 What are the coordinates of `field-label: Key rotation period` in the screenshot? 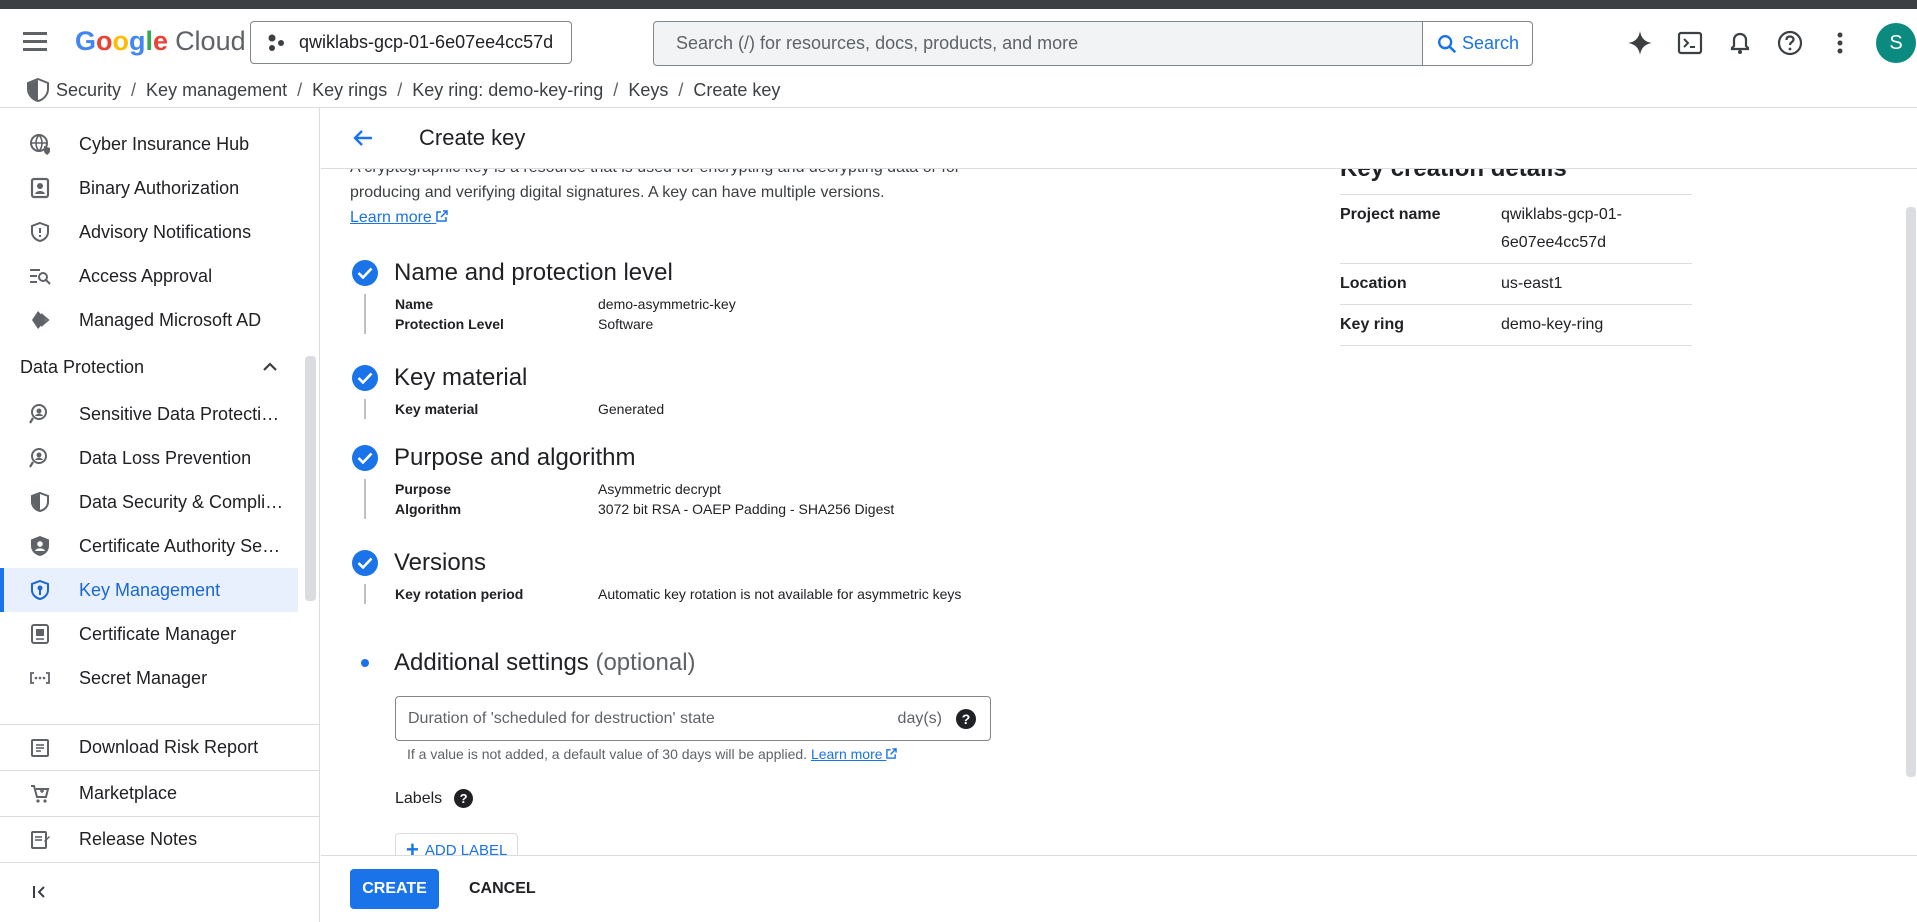 It's located at (459, 594).